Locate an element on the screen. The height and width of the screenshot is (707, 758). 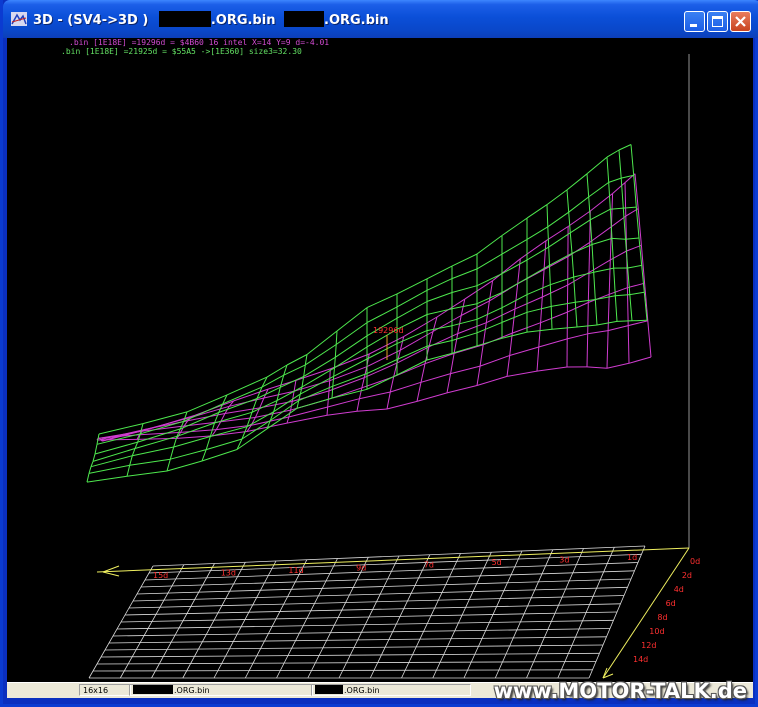
title-file-2: .ORG.bin is located at coordinates (356, 20).